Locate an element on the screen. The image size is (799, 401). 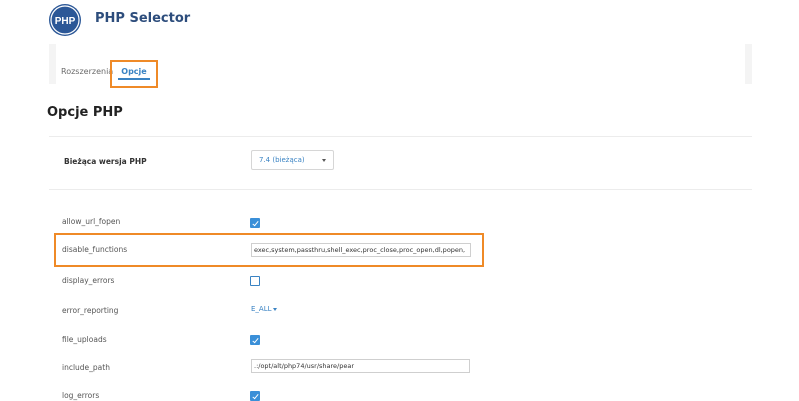
option-label-error-reporting: error_reporting is located at coordinates (90, 310).